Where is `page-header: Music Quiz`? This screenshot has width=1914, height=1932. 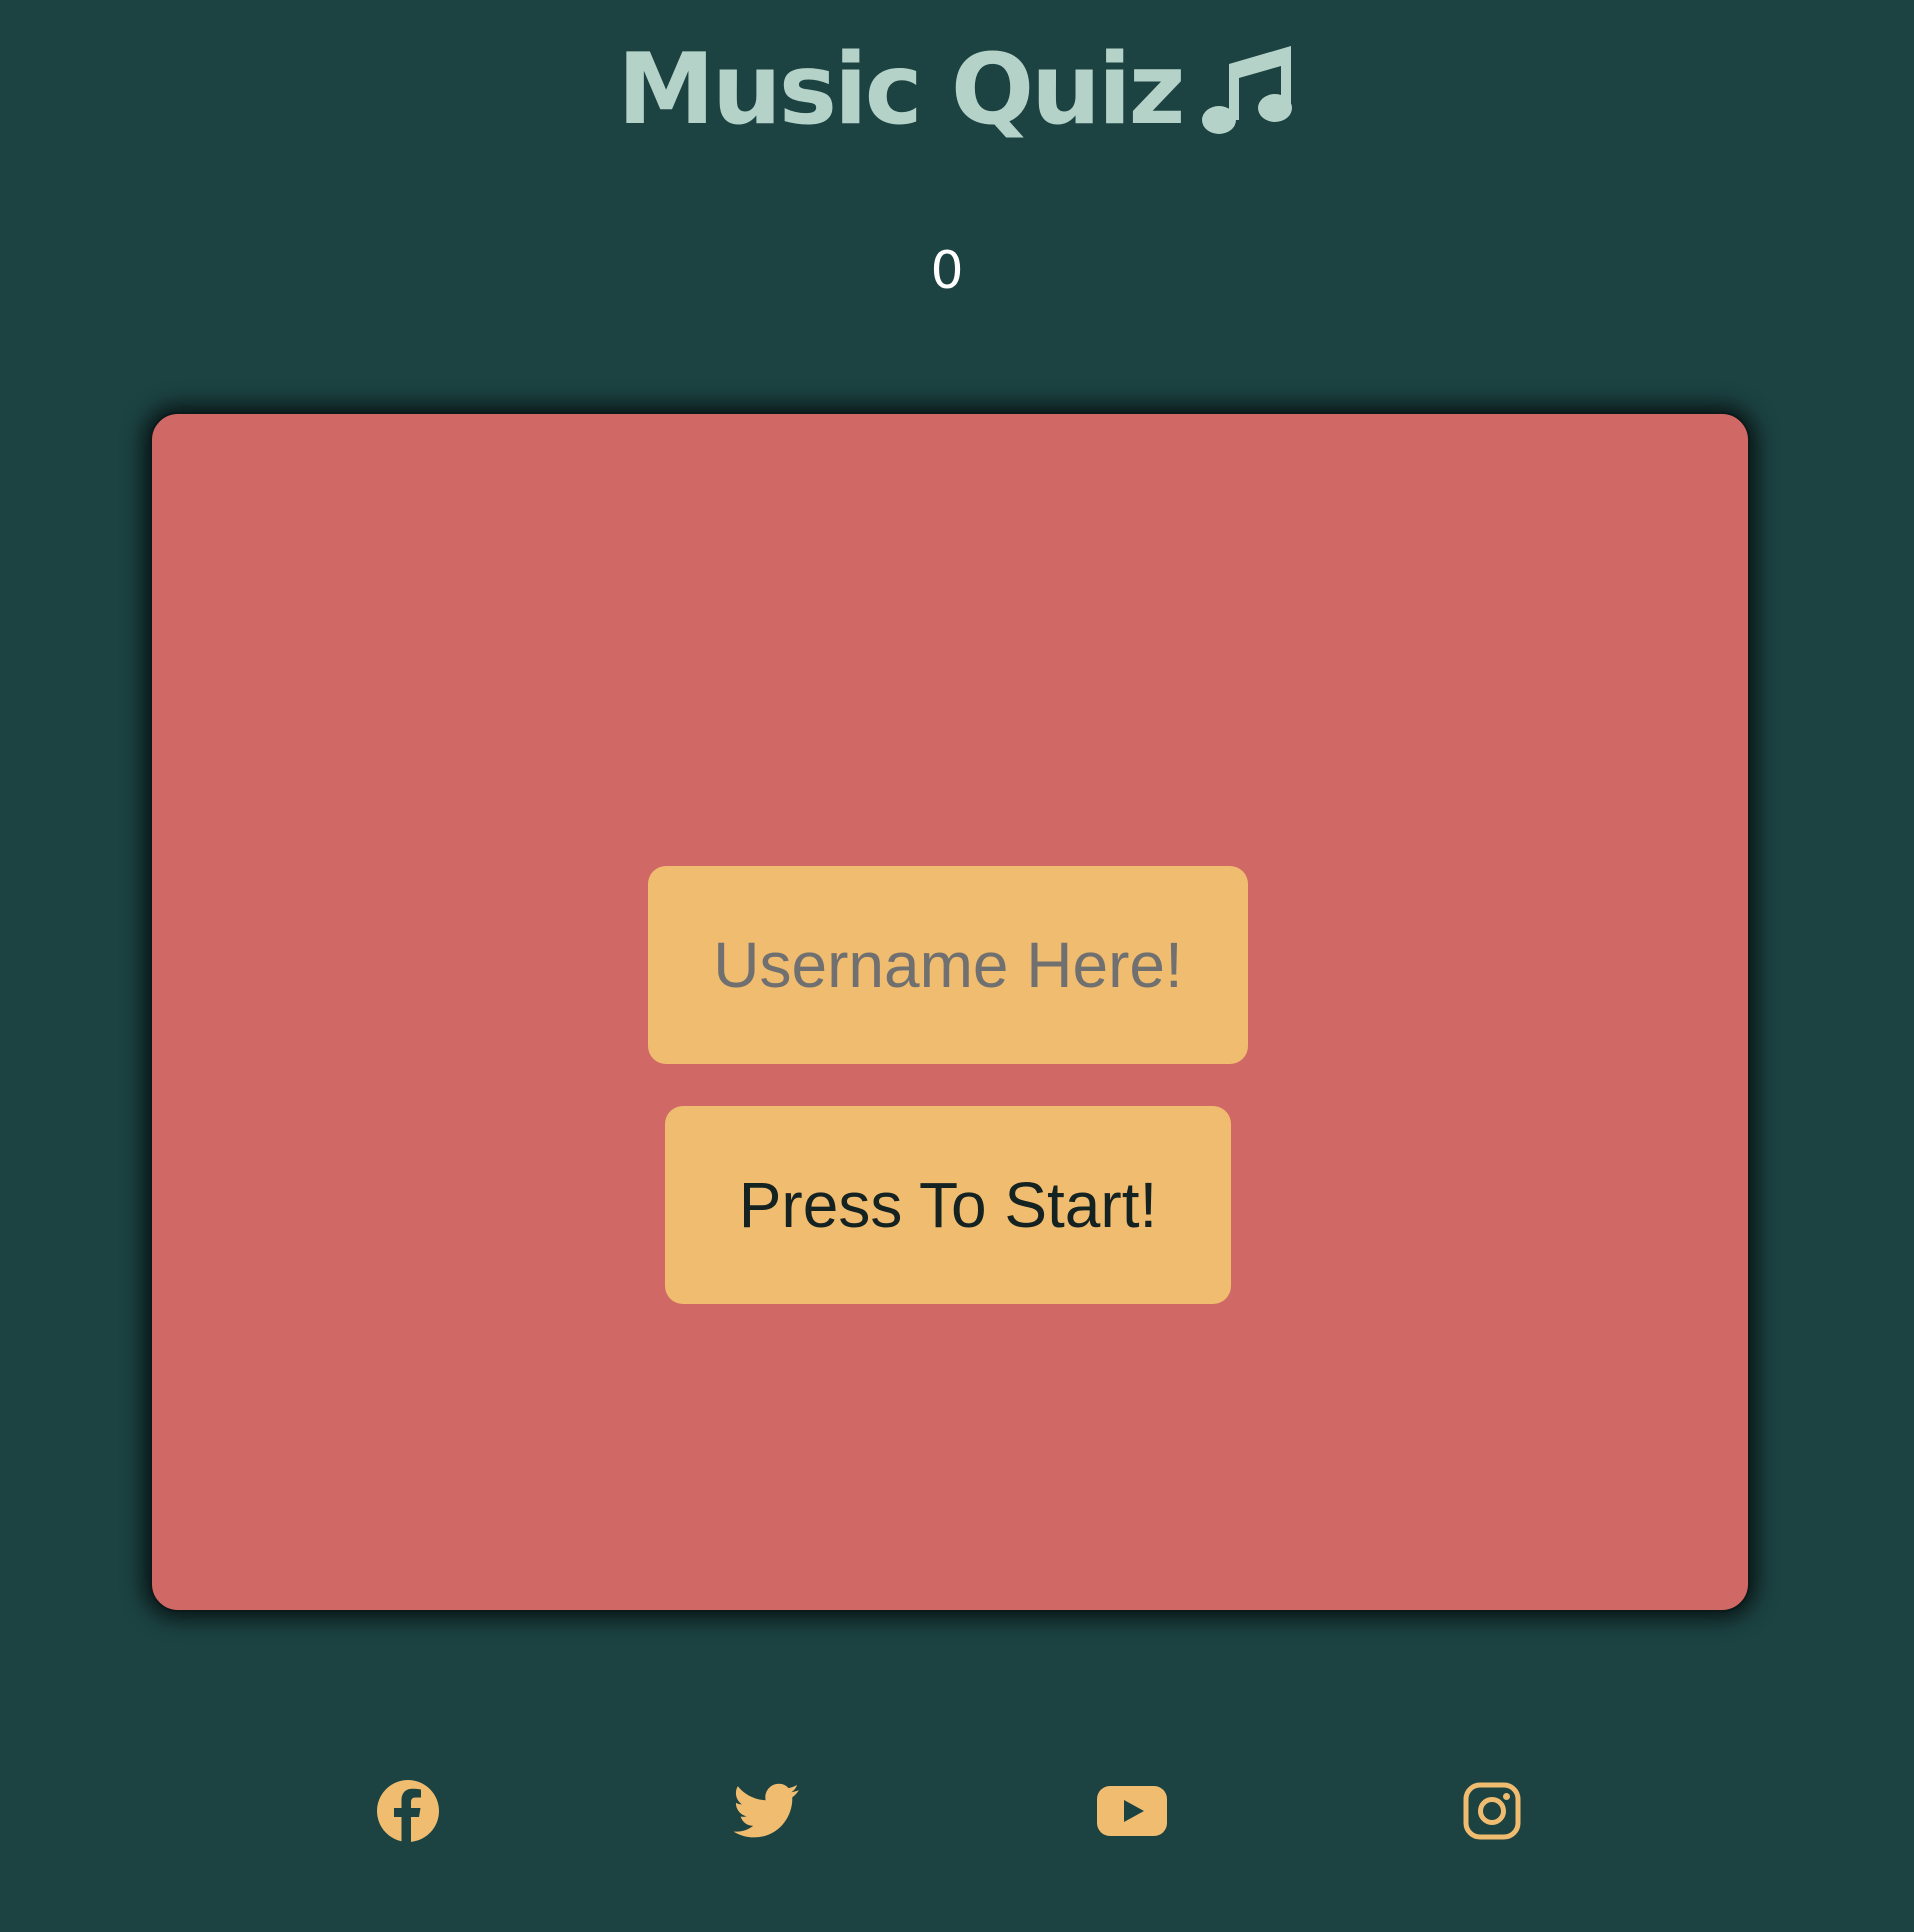 page-header: Music Quiz is located at coordinates (957, 90).